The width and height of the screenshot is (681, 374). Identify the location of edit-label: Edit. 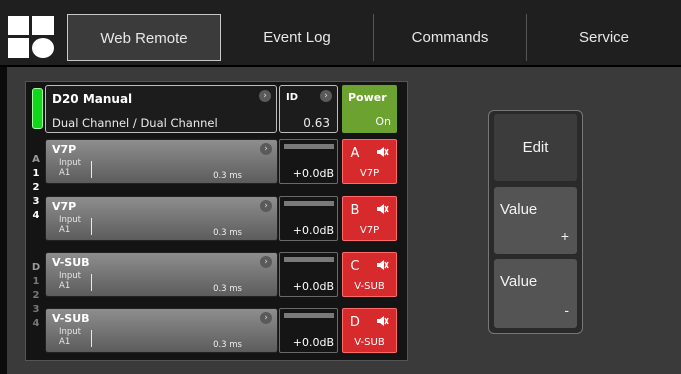
(535, 147).